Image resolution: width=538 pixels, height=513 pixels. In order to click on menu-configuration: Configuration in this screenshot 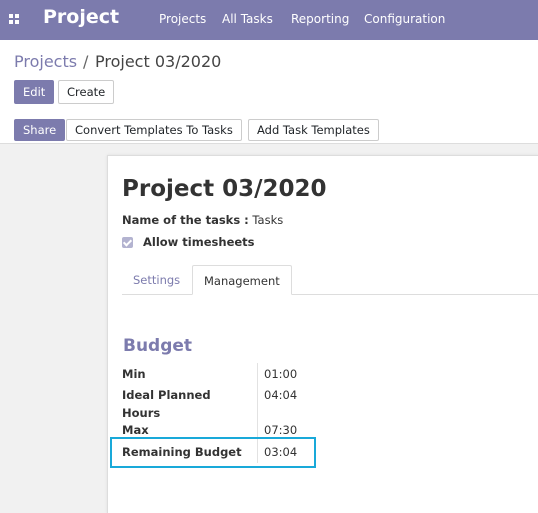, I will do `click(404, 19)`.